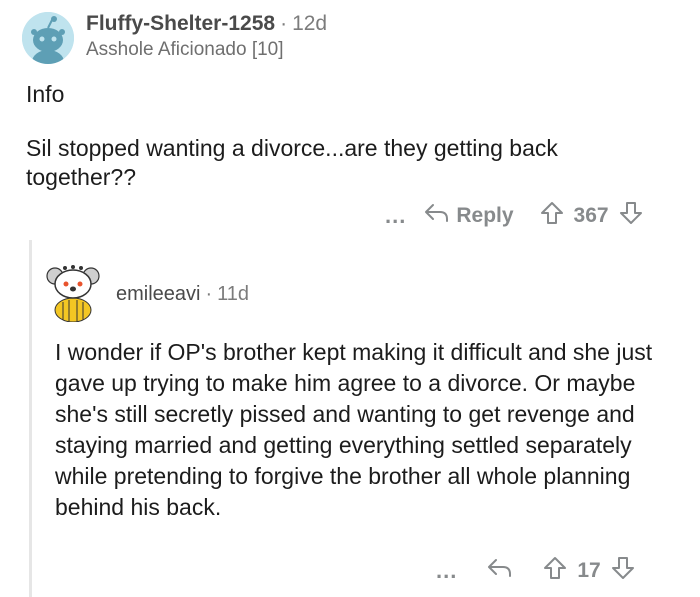  Describe the element at coordinates (158, 294) in the screenshot. I see `username: emileeavi` at that location.